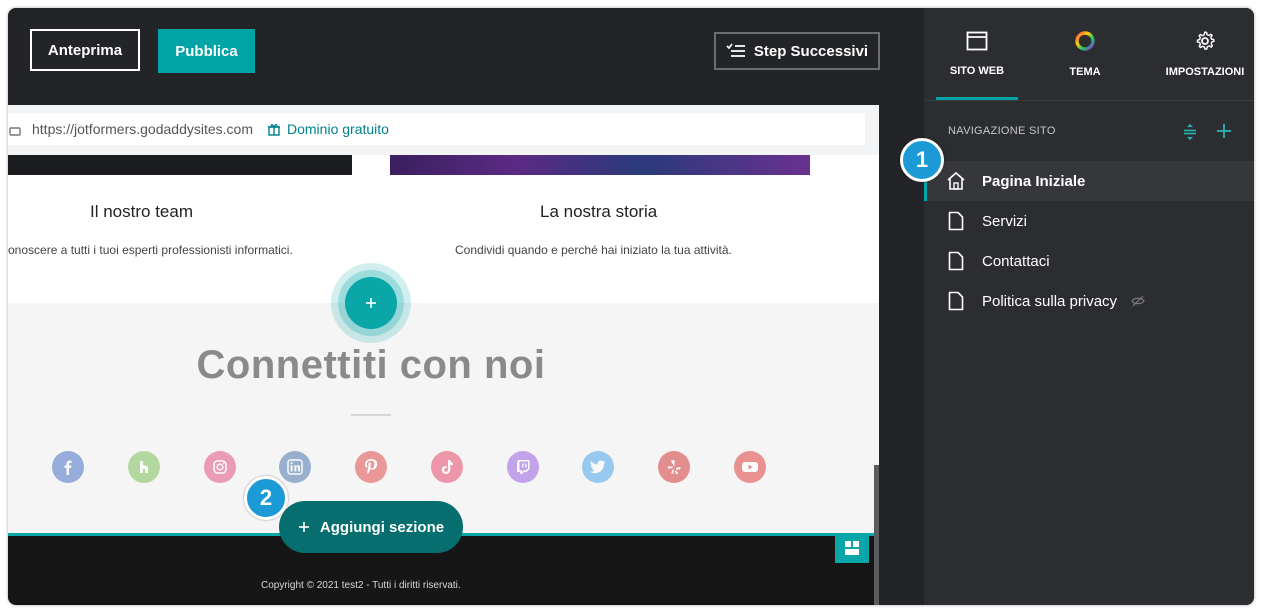  What do you see at coordinates (599, 211) in the screenshot?
I see `story-card-title: La nostra storia` at bounding box center [599, 211].